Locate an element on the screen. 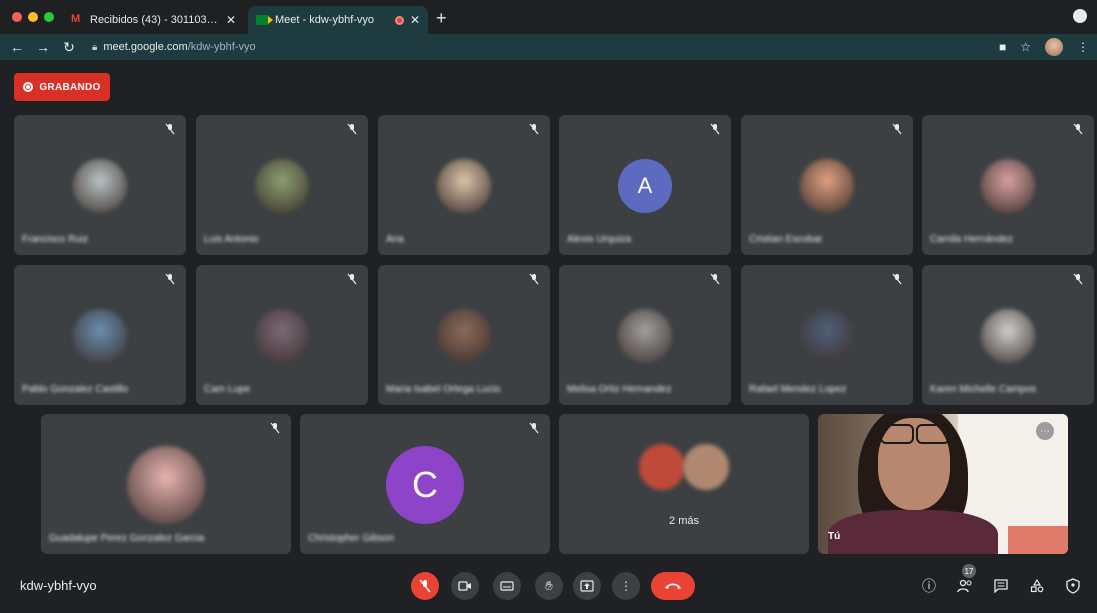 The image size is (1097, 613). tab-gmail-label: Recibidos (43) - 30110301@u is located at coordinates (155, 20).